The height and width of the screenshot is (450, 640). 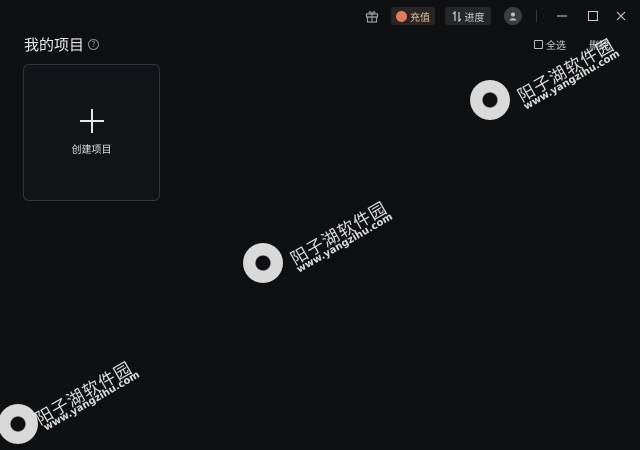 I want to click on title-separator, so click(x=536, y=16).